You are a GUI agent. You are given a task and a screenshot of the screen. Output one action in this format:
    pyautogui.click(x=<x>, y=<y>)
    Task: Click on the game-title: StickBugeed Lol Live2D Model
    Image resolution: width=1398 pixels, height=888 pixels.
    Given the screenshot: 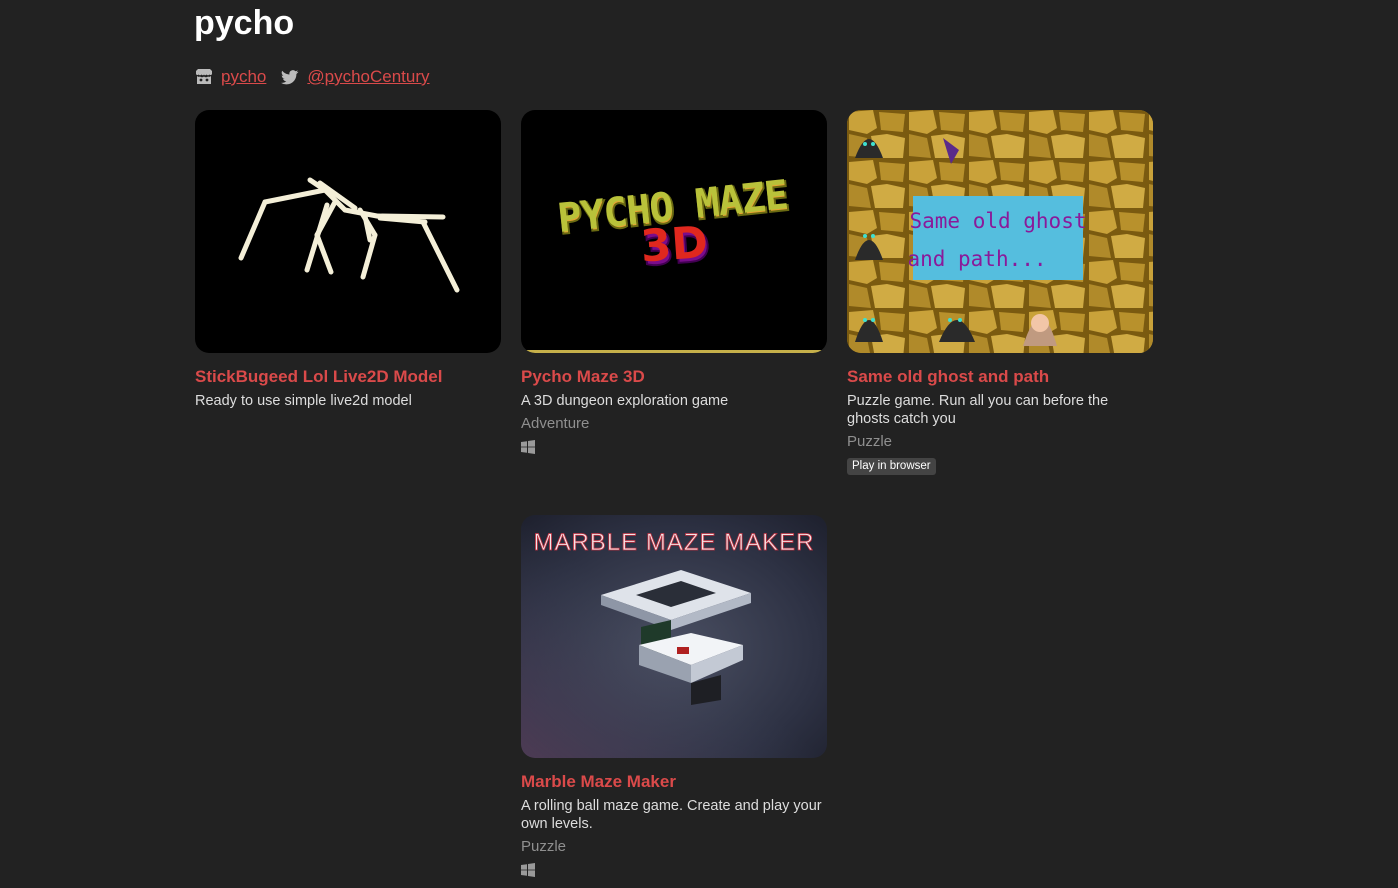 What is the action you would take?
    pyautogui.click(x=348, y=377)
    